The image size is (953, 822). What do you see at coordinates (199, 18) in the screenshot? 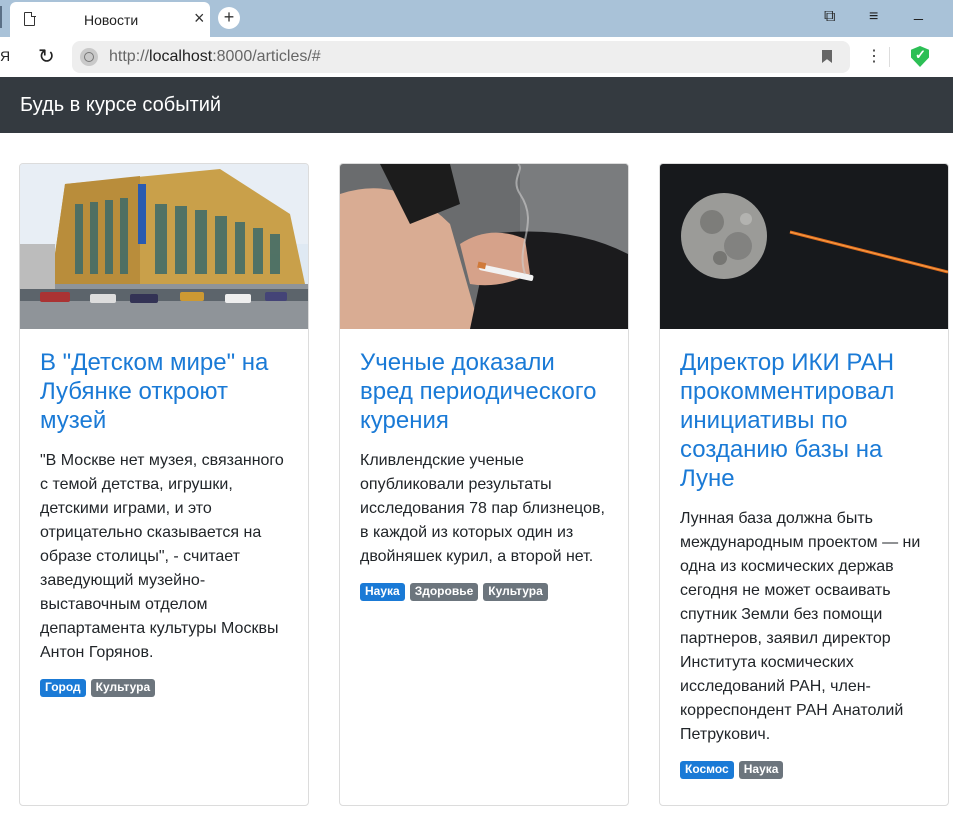
I see `close-tab-icon: ×` at bounding box center [199, 18].